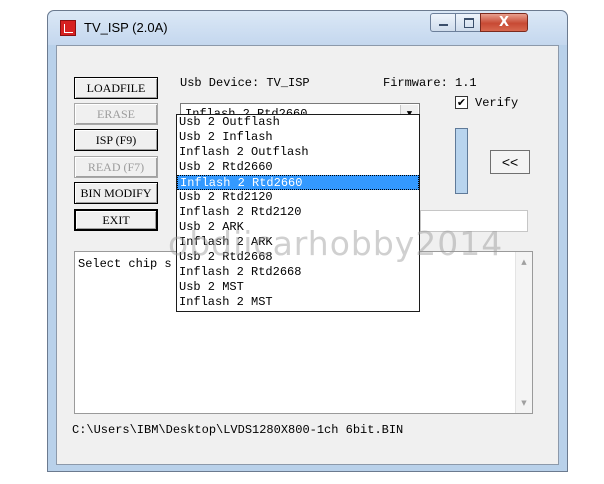  What do you see at coordinates (116, 167) in the screenshot?
I see `read-button: READ (F7)` at bounding box center [116, 167].